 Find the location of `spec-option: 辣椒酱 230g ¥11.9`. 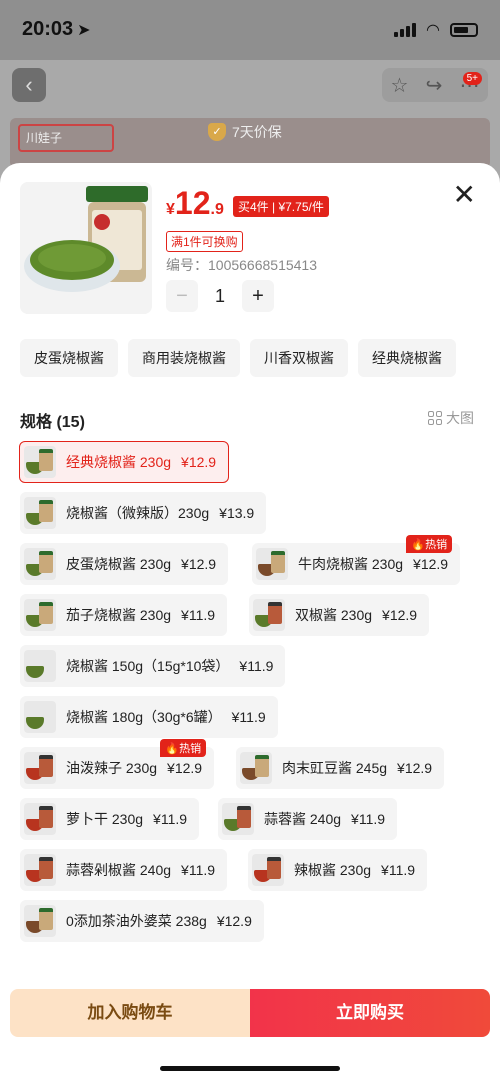

spec-option: 辣椒酱 230g ¥11.9 is located at coordinates (338, 870).